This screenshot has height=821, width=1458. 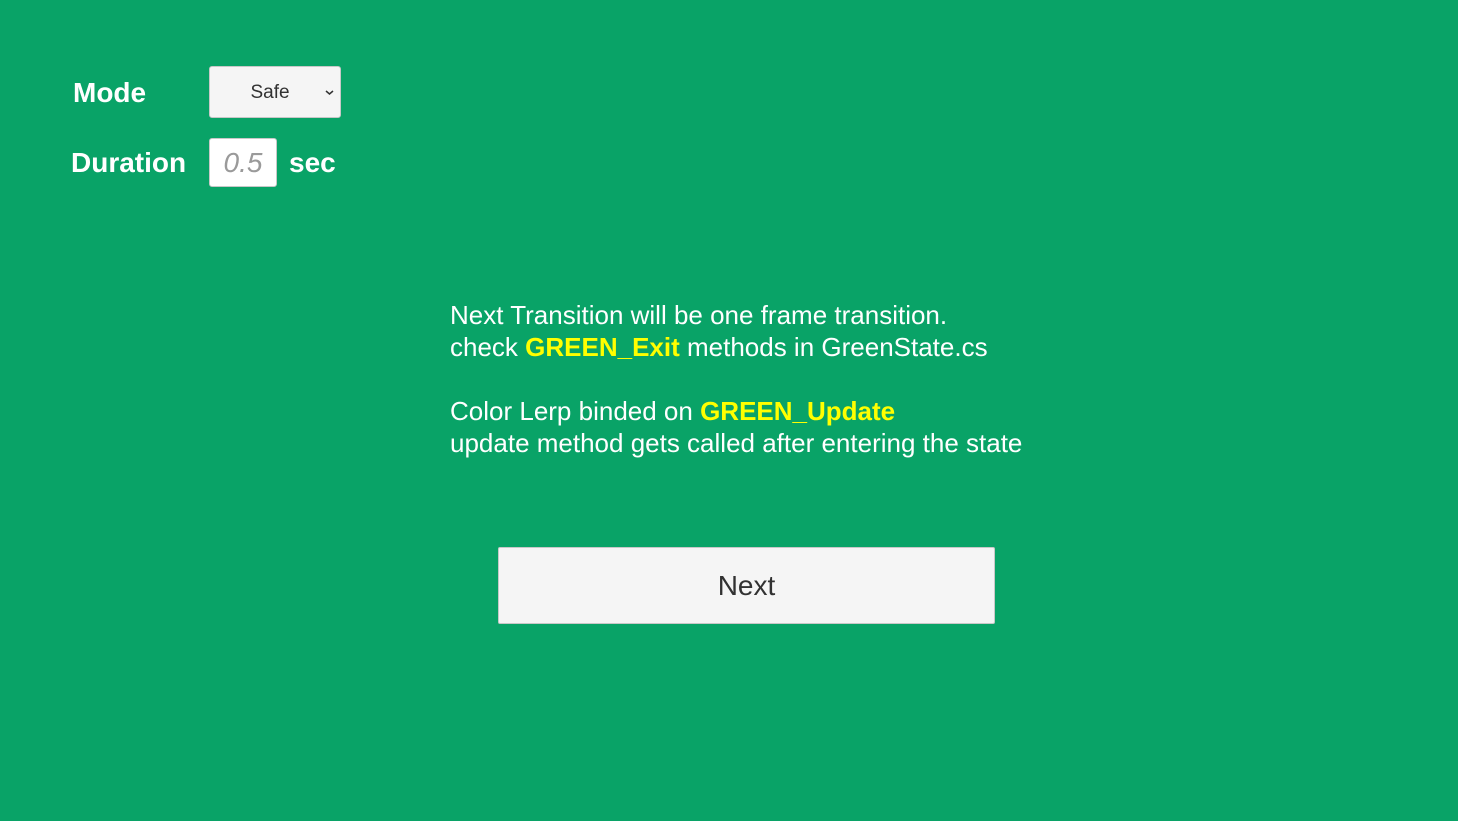 I want to click on chevron-down-icon, so click(x=329, y=92).